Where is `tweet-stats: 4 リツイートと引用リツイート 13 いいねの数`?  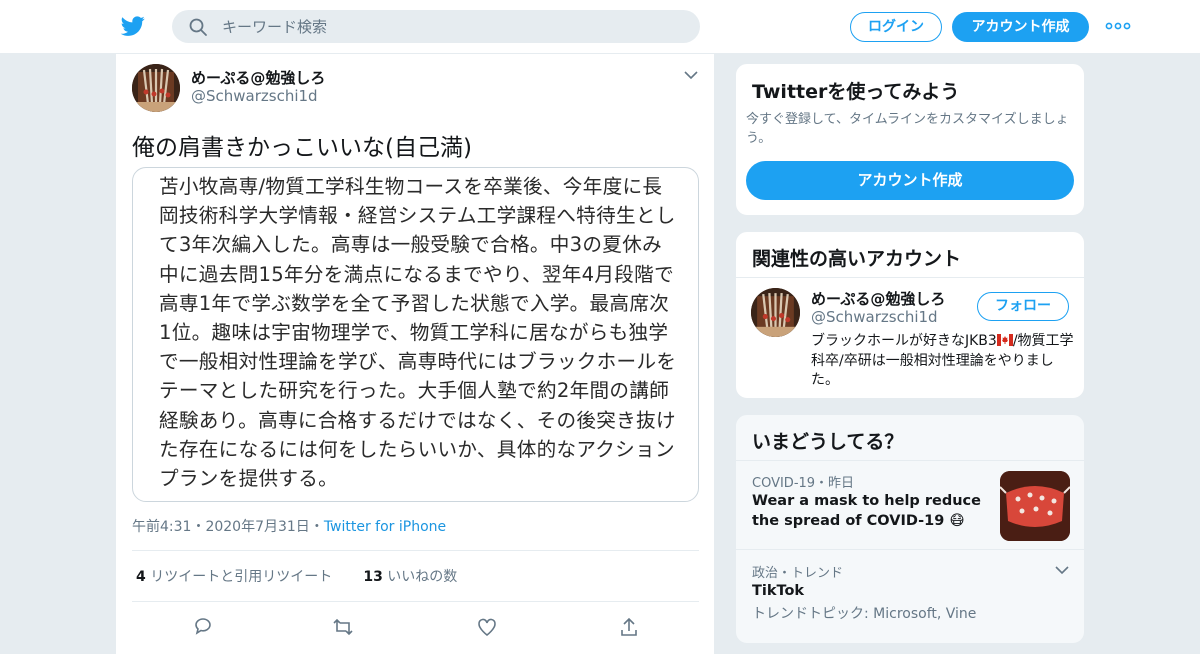 tweet-stats: 4 リツイートと引用リツイート 13 いいねの数 is located at coordinates (296, 576).